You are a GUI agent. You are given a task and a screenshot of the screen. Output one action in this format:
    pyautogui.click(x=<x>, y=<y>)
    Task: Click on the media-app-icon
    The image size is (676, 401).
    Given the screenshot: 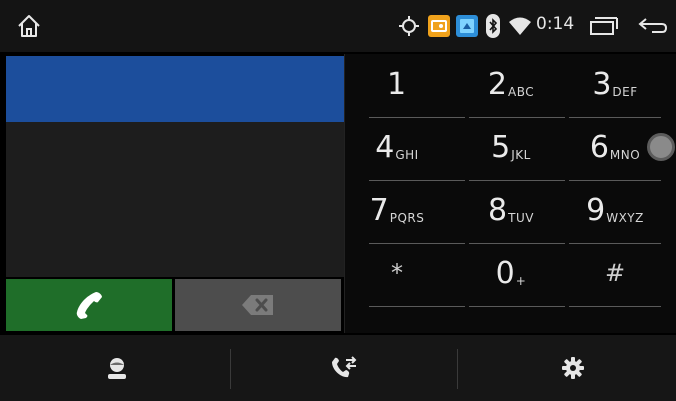 What is the action you would take?
    pyautogui.click(x=467, y=28)
    